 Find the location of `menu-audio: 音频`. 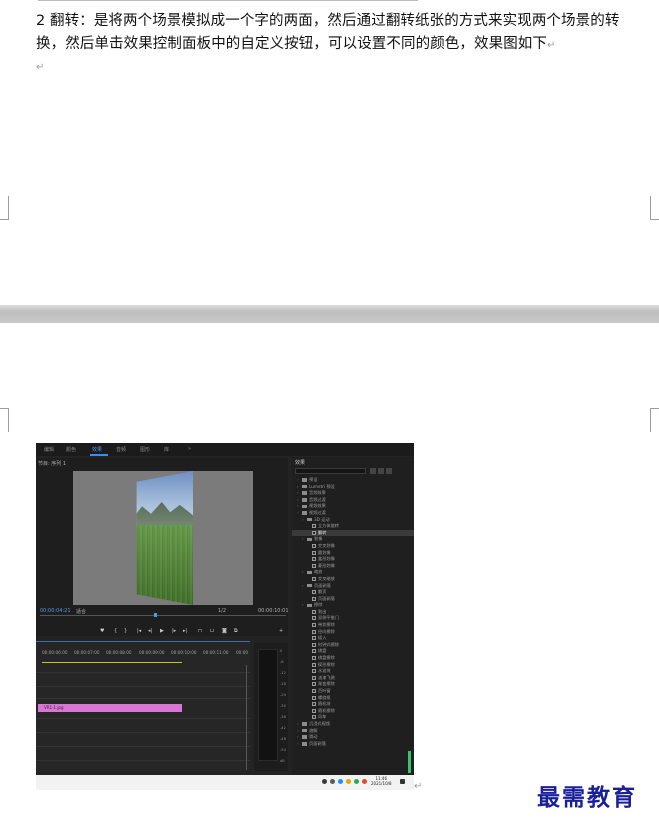

menu-audio: 音频 is located at coordinates (121, 449).